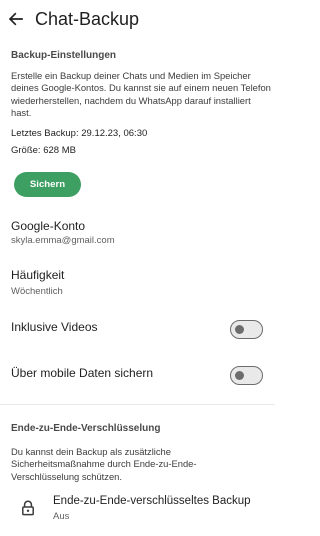  What do you see at coordinates (37, 291) in the screenshot?
I see `frequency-value: Wöchentlich` at bounding box center [37, 291].